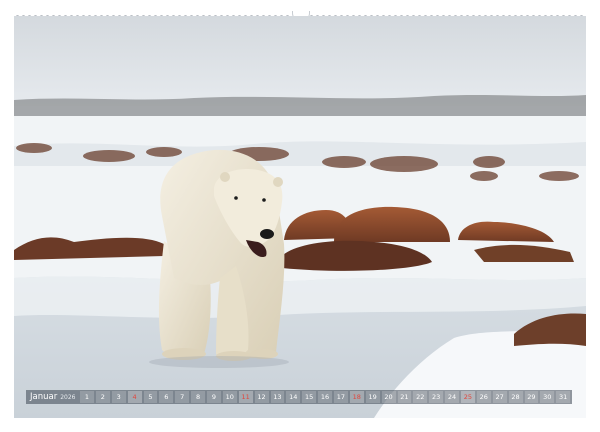 The height and width of the screenshot is (432, 600). What do you see at coordinates (309, 397) in the screenshot?
I see `day-cell: 15` at bounding box center [309, 397].